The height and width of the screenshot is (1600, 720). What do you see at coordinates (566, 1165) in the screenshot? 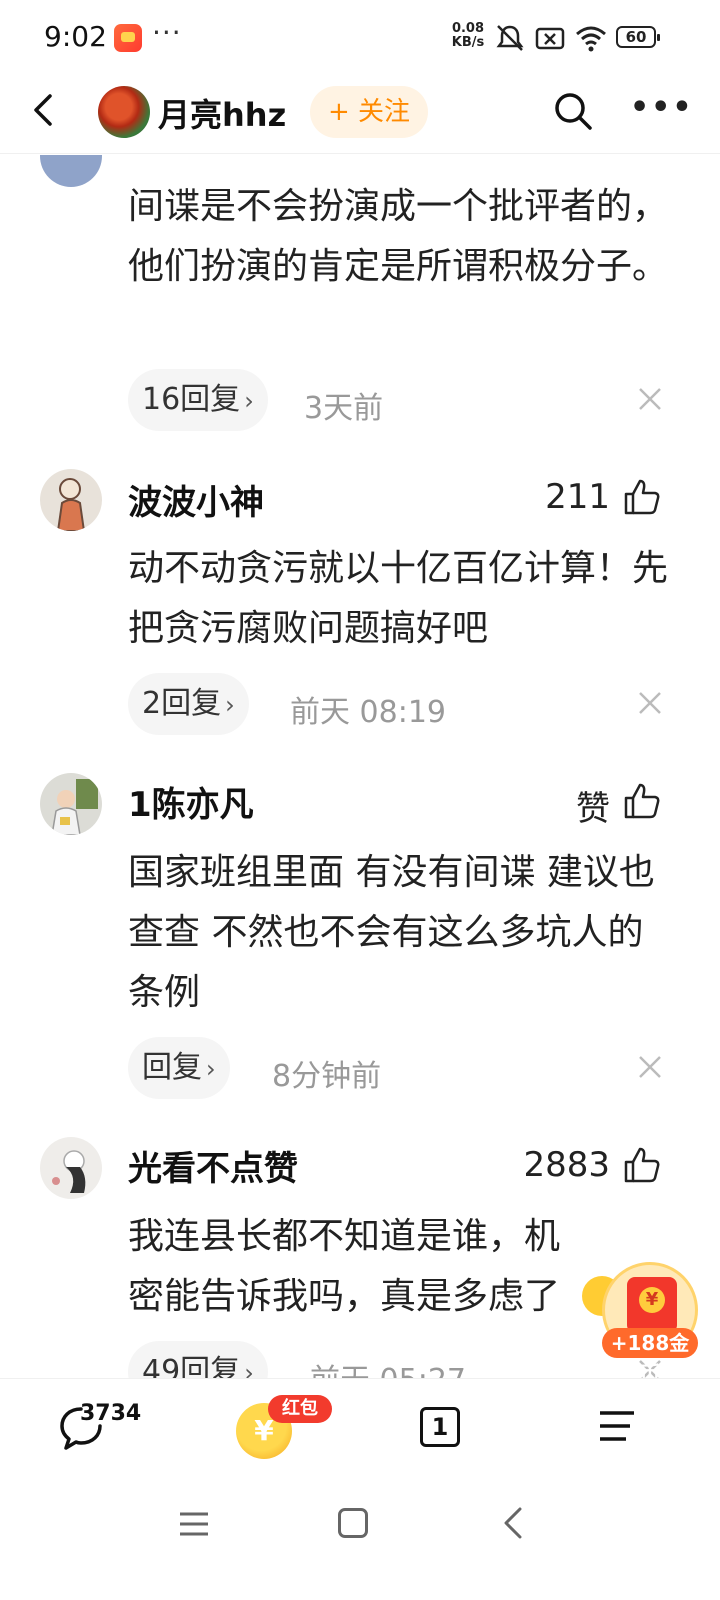
I see `like-count: 2883` at bounding box center [566, 1165].